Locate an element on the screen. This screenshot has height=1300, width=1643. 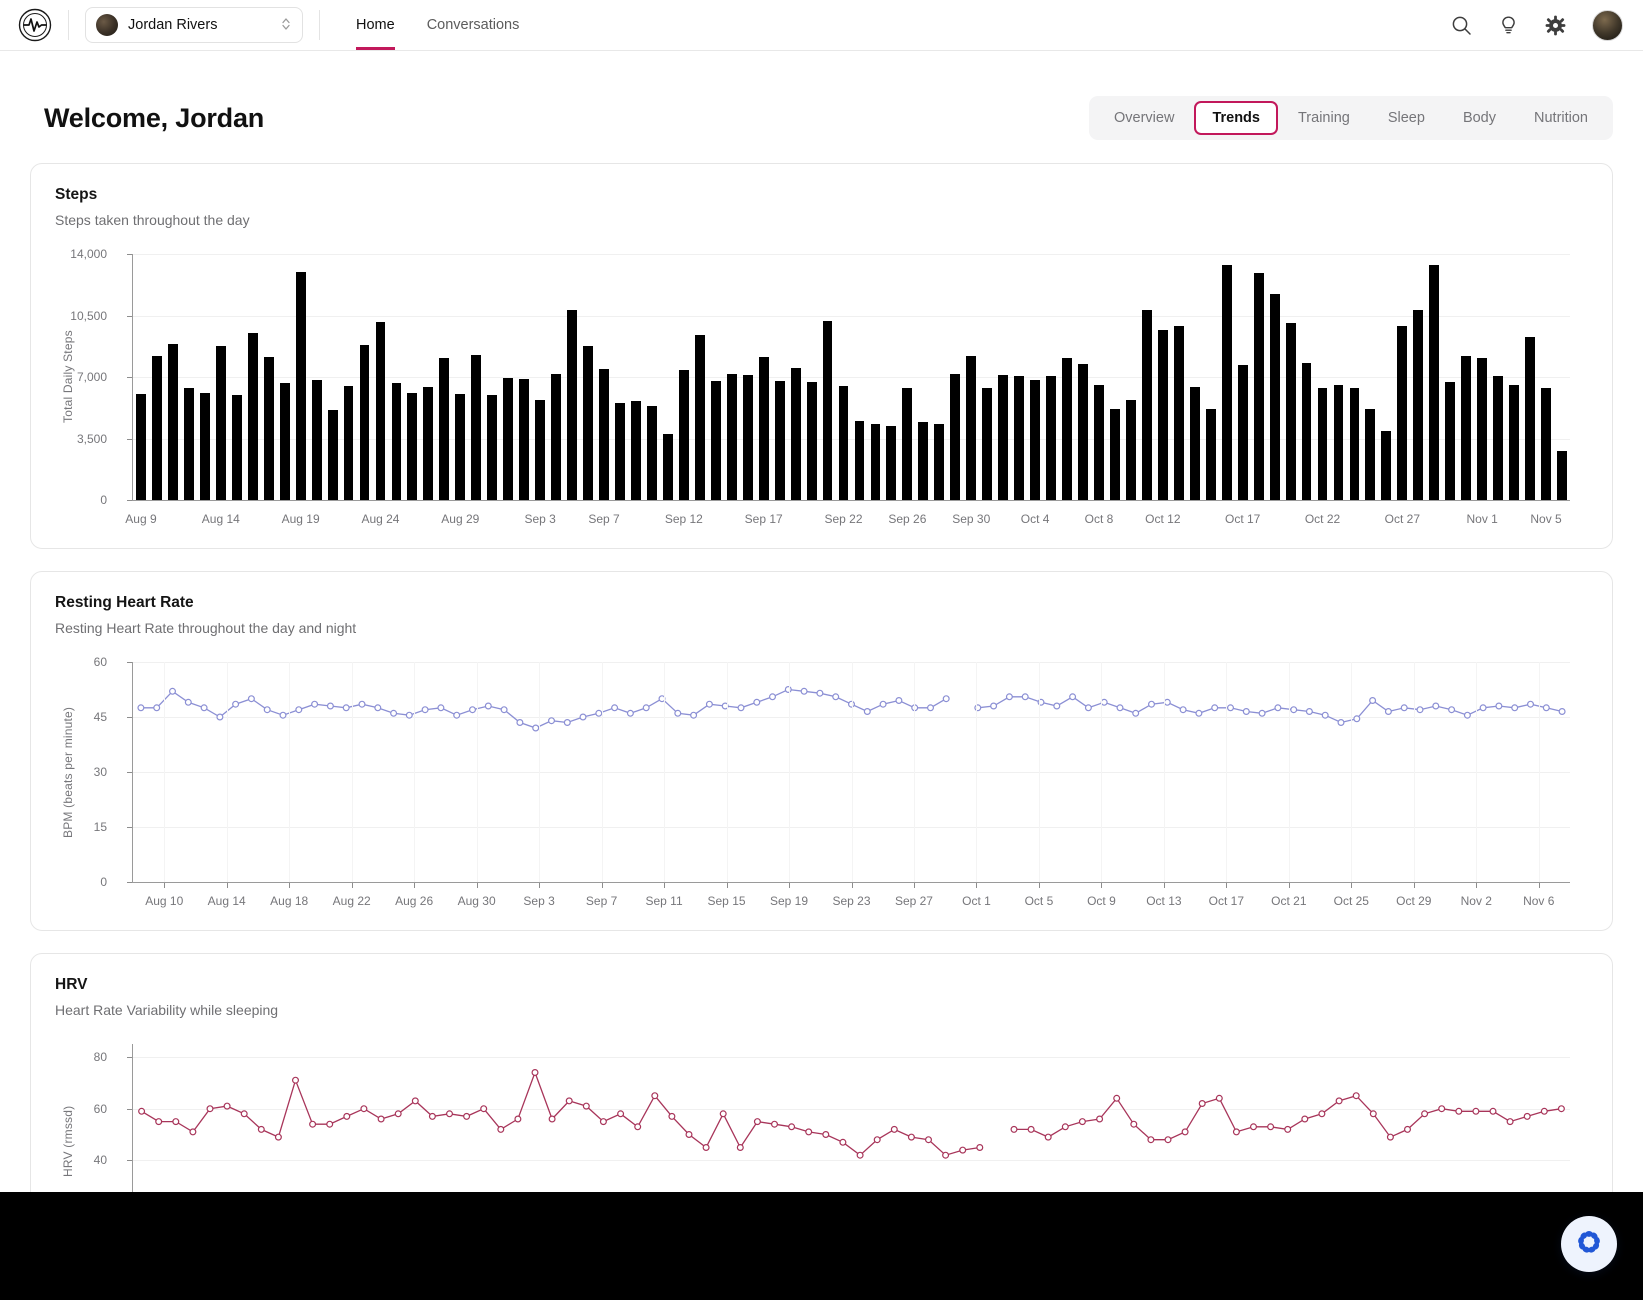
avatar is located at coordinates (1607, 25).